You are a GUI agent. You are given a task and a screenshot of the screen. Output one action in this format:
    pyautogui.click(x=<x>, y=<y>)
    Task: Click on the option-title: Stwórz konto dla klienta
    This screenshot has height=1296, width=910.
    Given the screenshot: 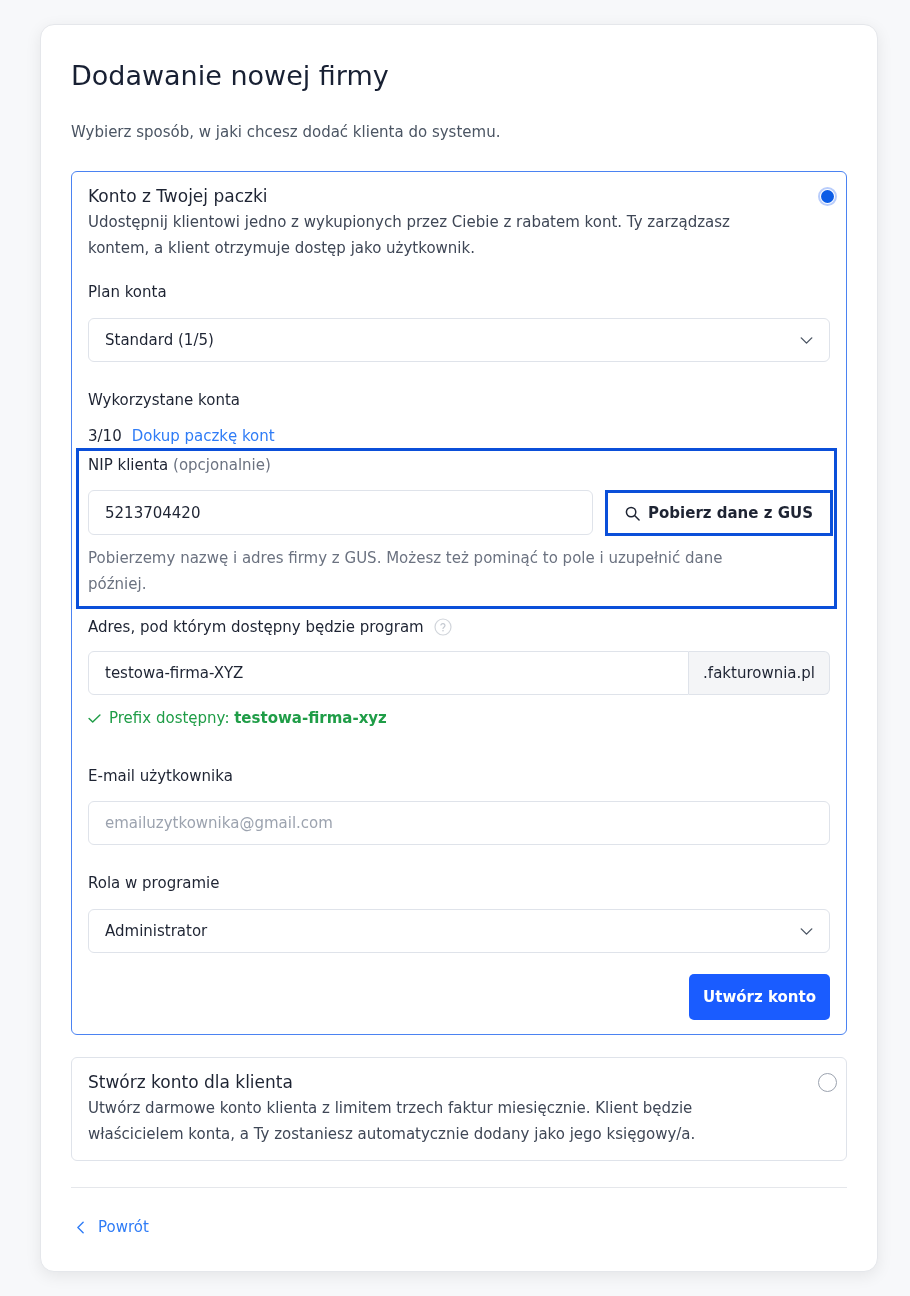 What is the action you would take?
    pyautogui.click(x=190, y=1082)
    